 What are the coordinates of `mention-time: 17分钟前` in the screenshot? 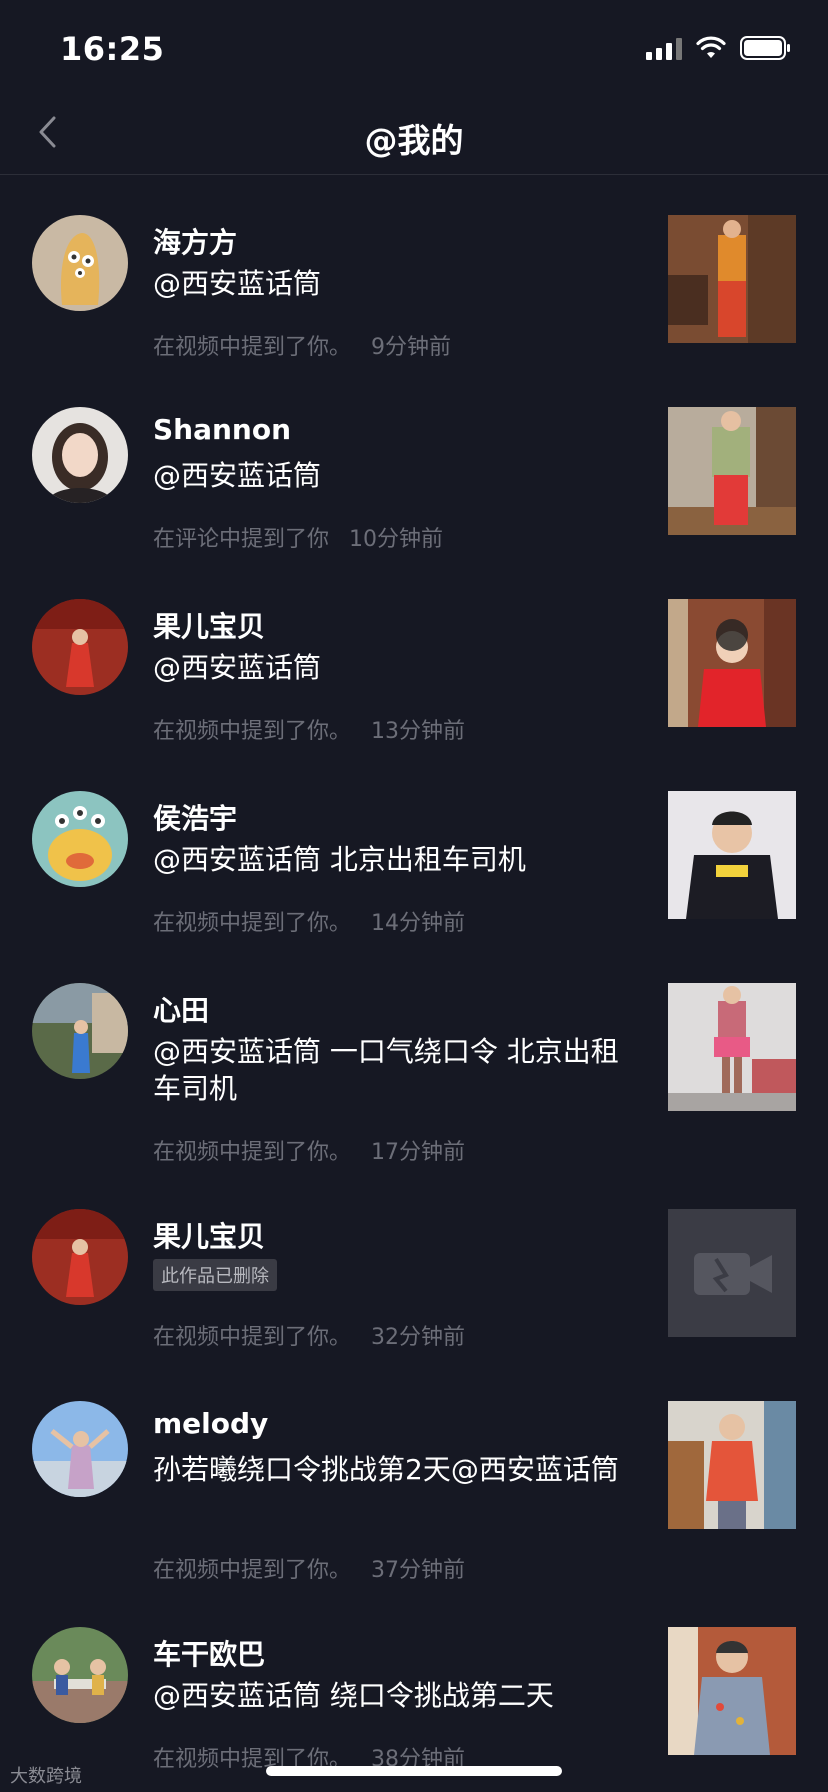 It's located at (418, 1152).